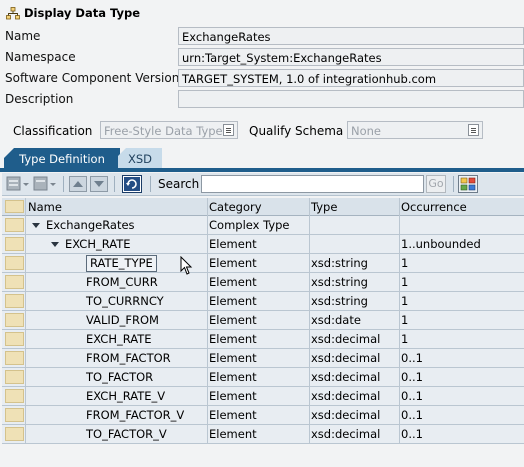  Describe the element at coordinates (132, 184) in the screenshot. I see `refresh-icon` at that location.